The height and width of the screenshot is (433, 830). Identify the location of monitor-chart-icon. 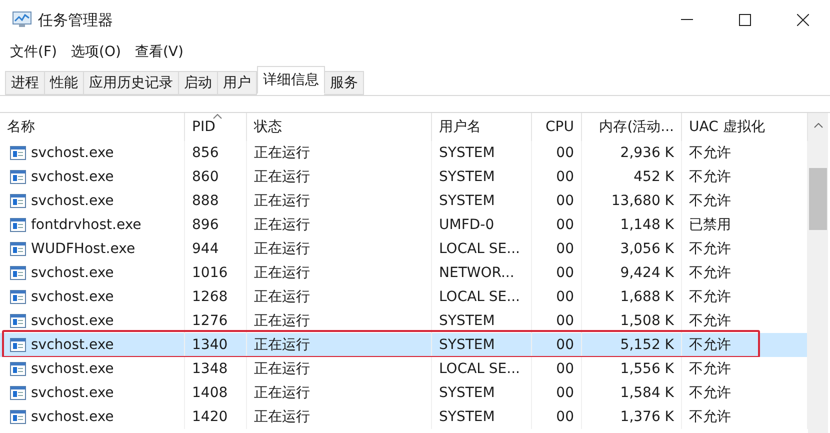
(22, 20).